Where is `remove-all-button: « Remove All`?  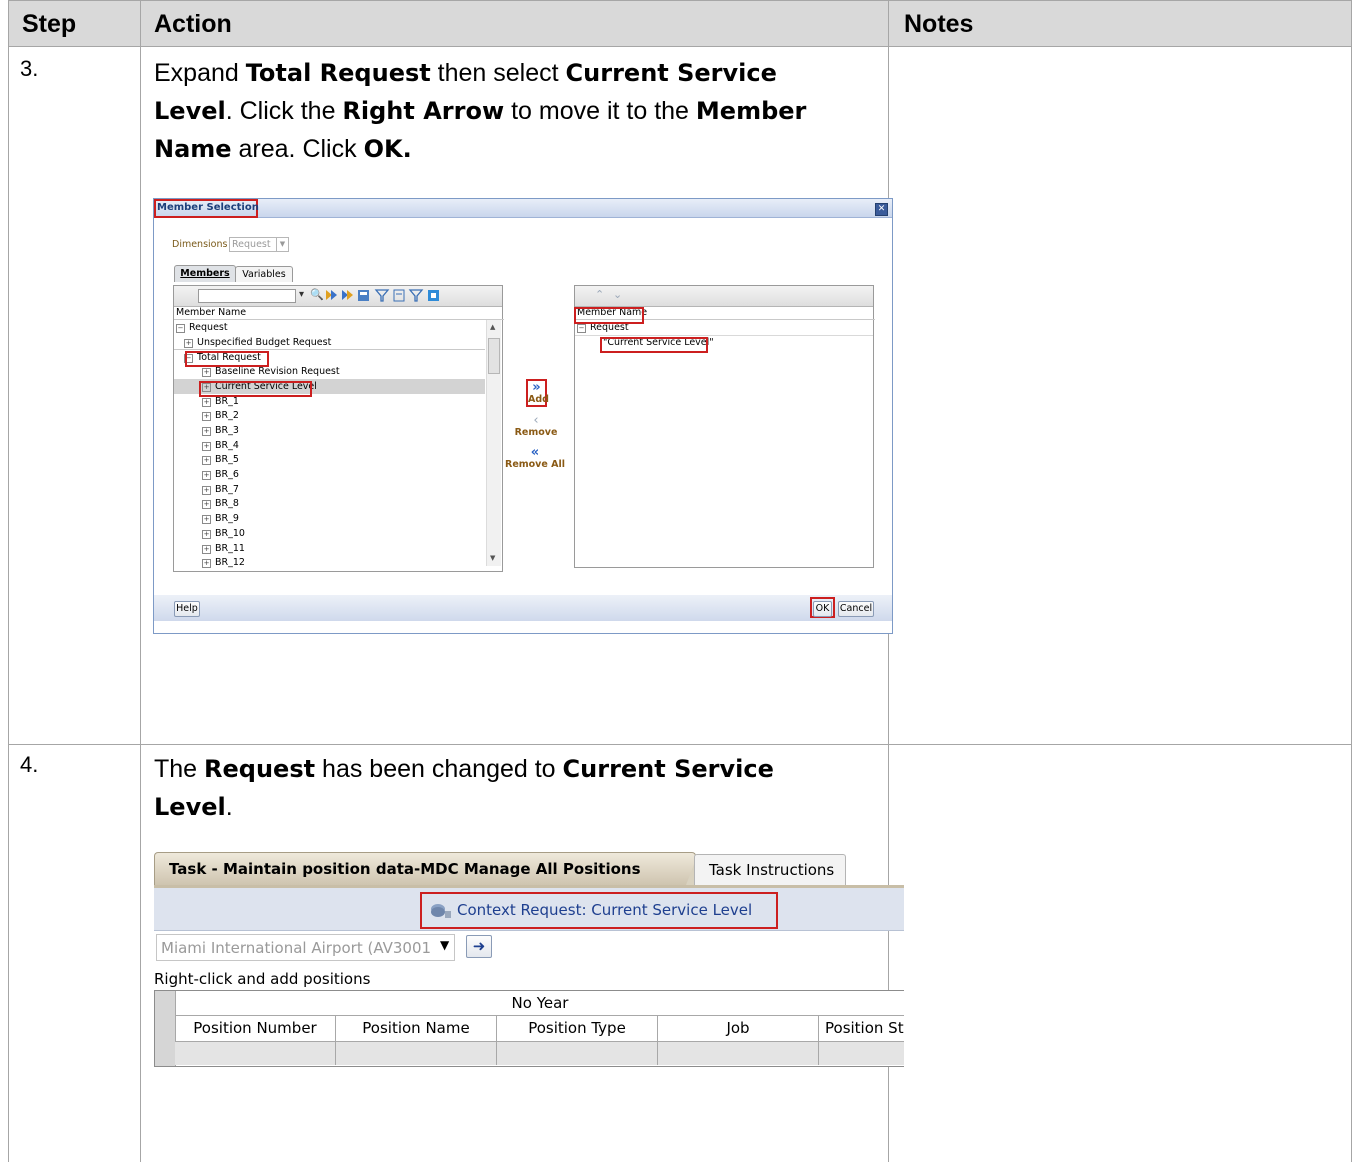
remove-all-button: « Remove All is located at coordinates (535, 458).